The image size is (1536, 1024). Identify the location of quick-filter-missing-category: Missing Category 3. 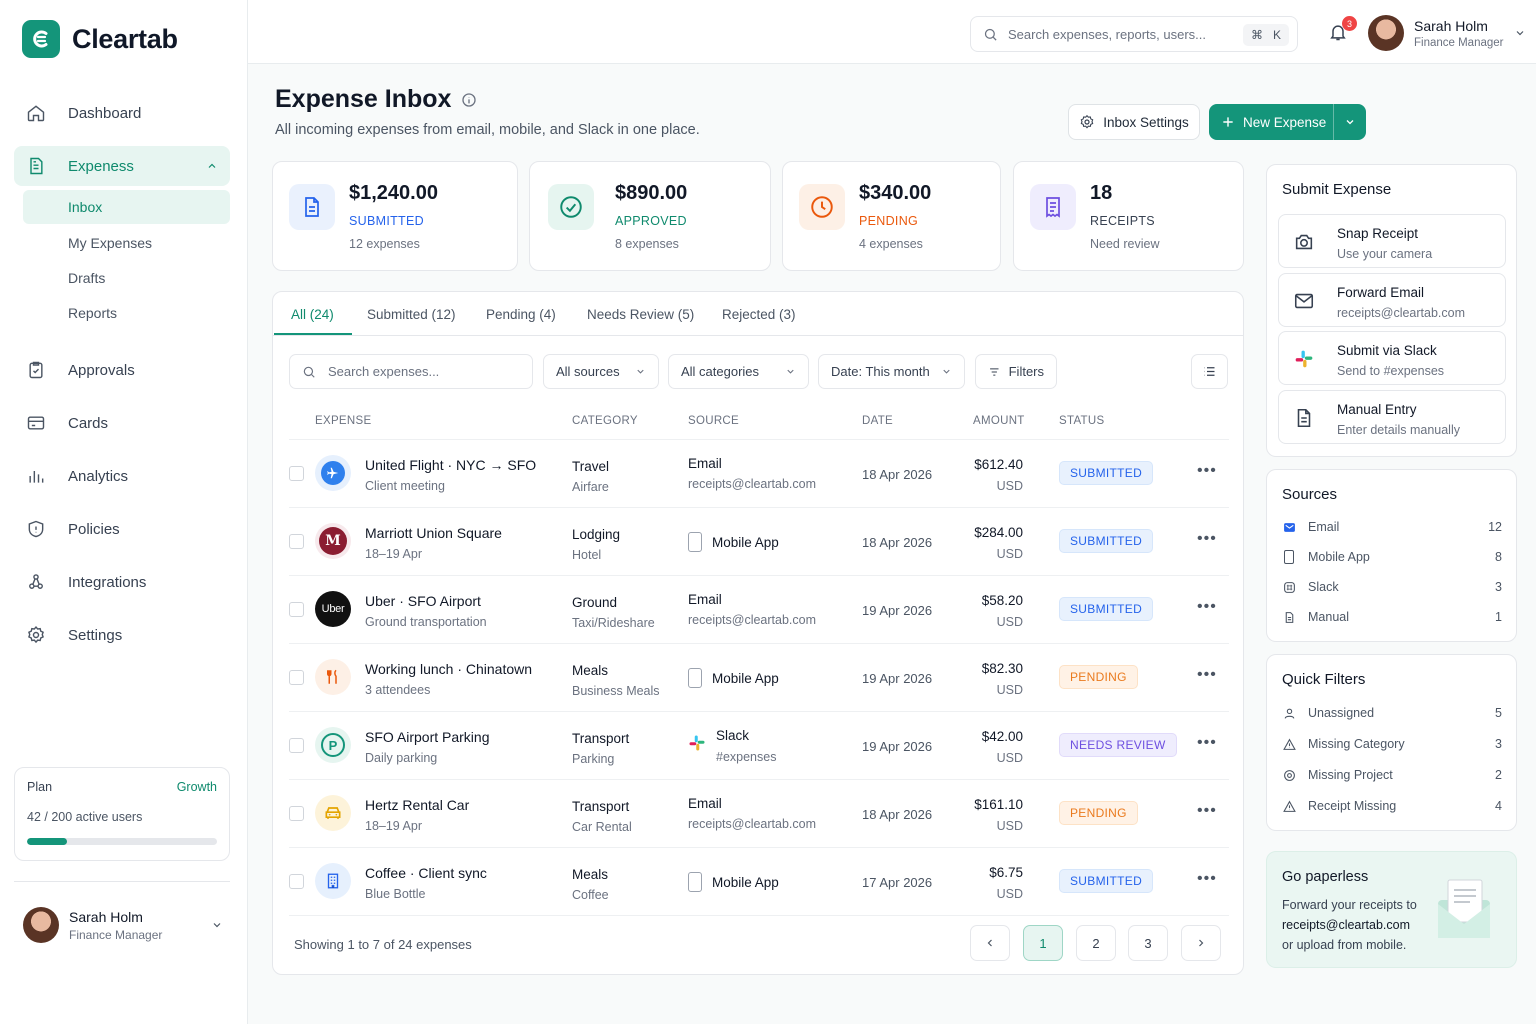
(1392, 744).